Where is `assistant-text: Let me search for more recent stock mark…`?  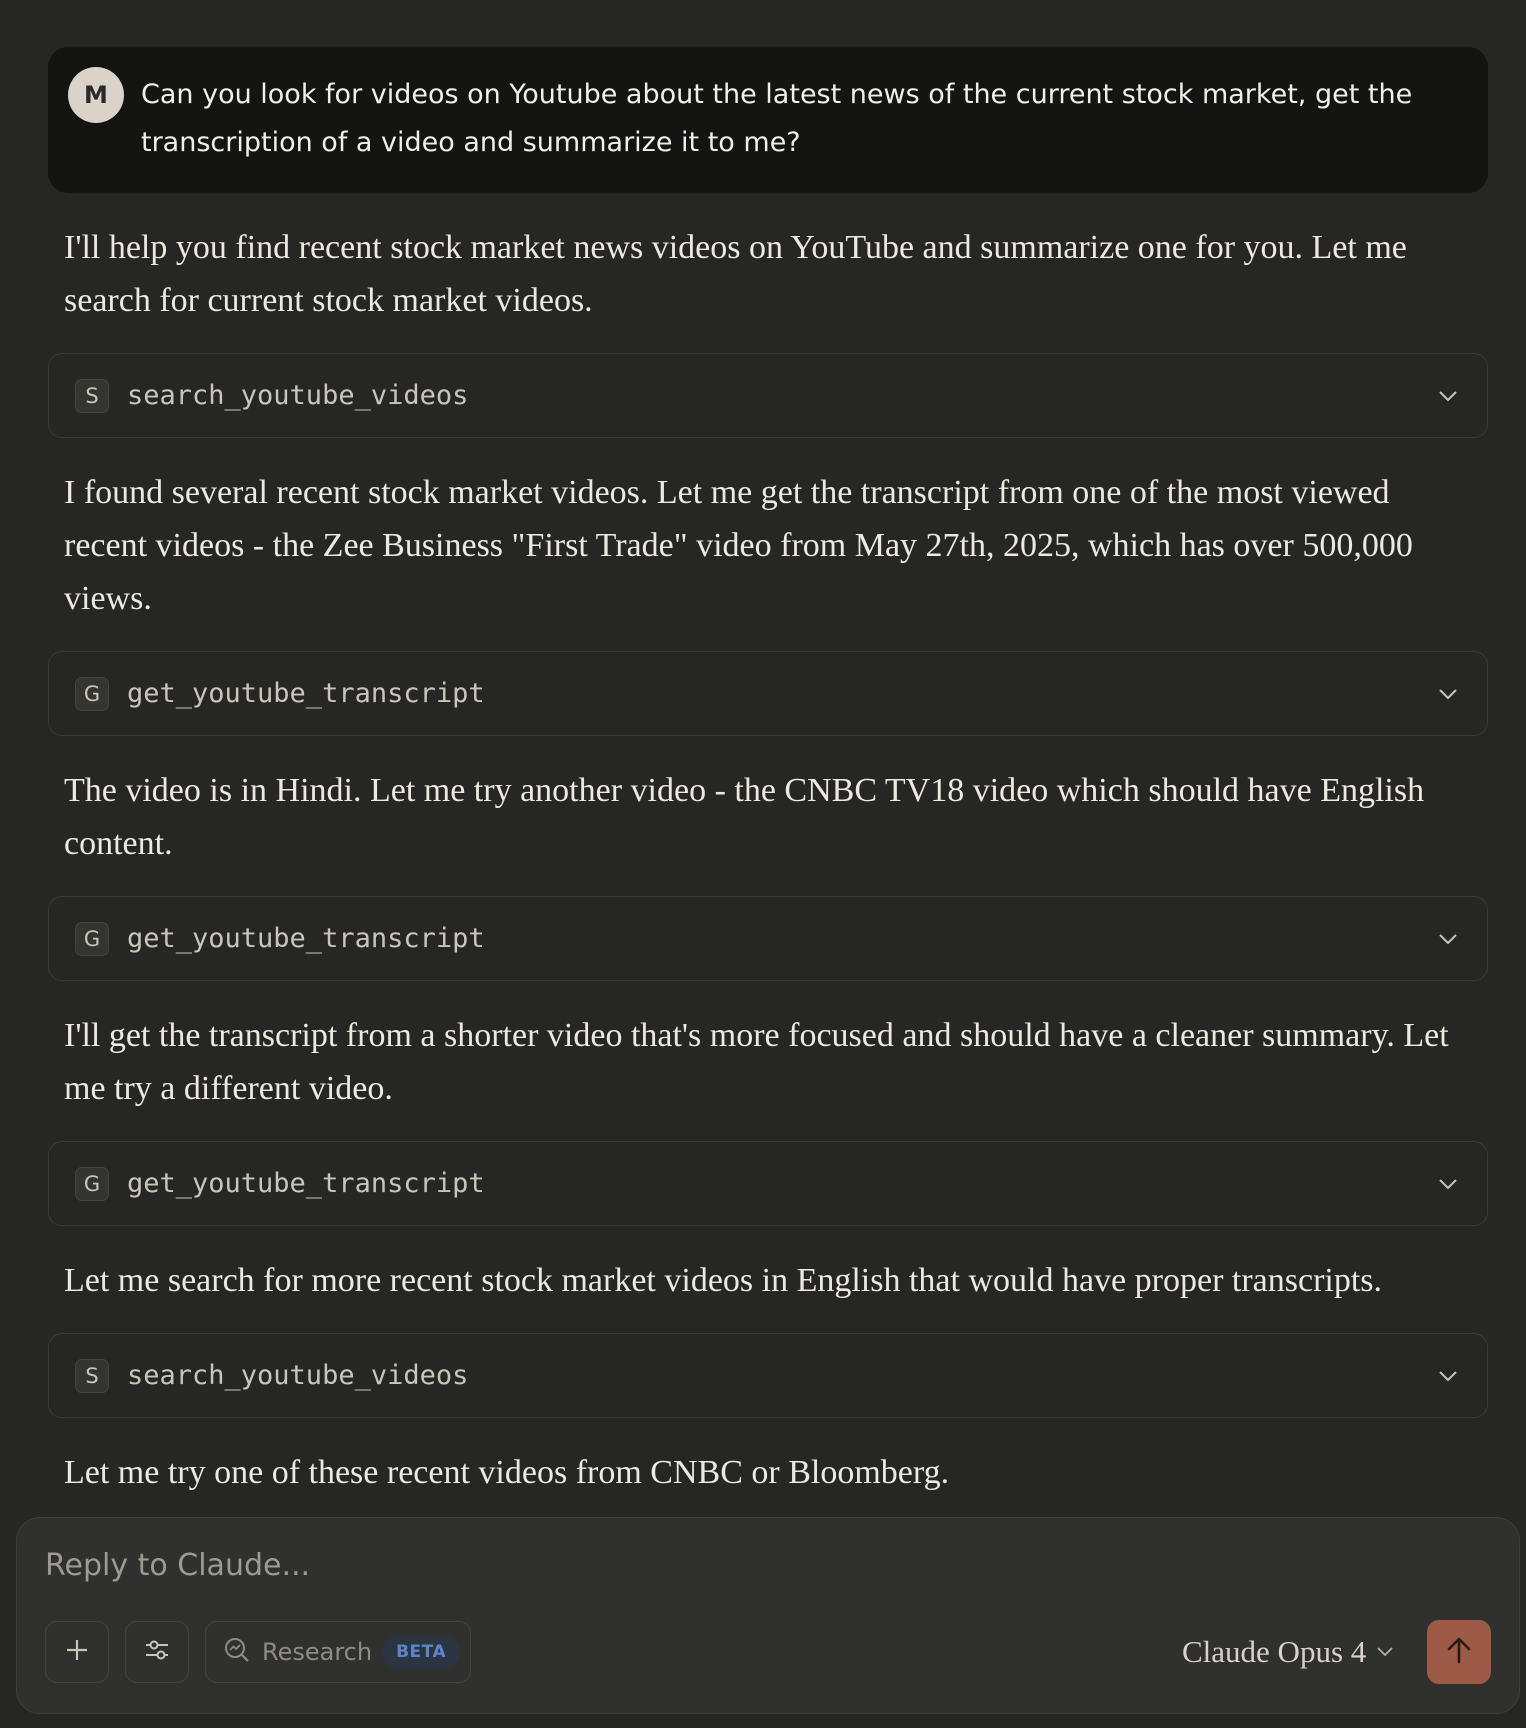 assistant-text: Let me search for more recent stock mark… is located at coordinates (723, 1280).